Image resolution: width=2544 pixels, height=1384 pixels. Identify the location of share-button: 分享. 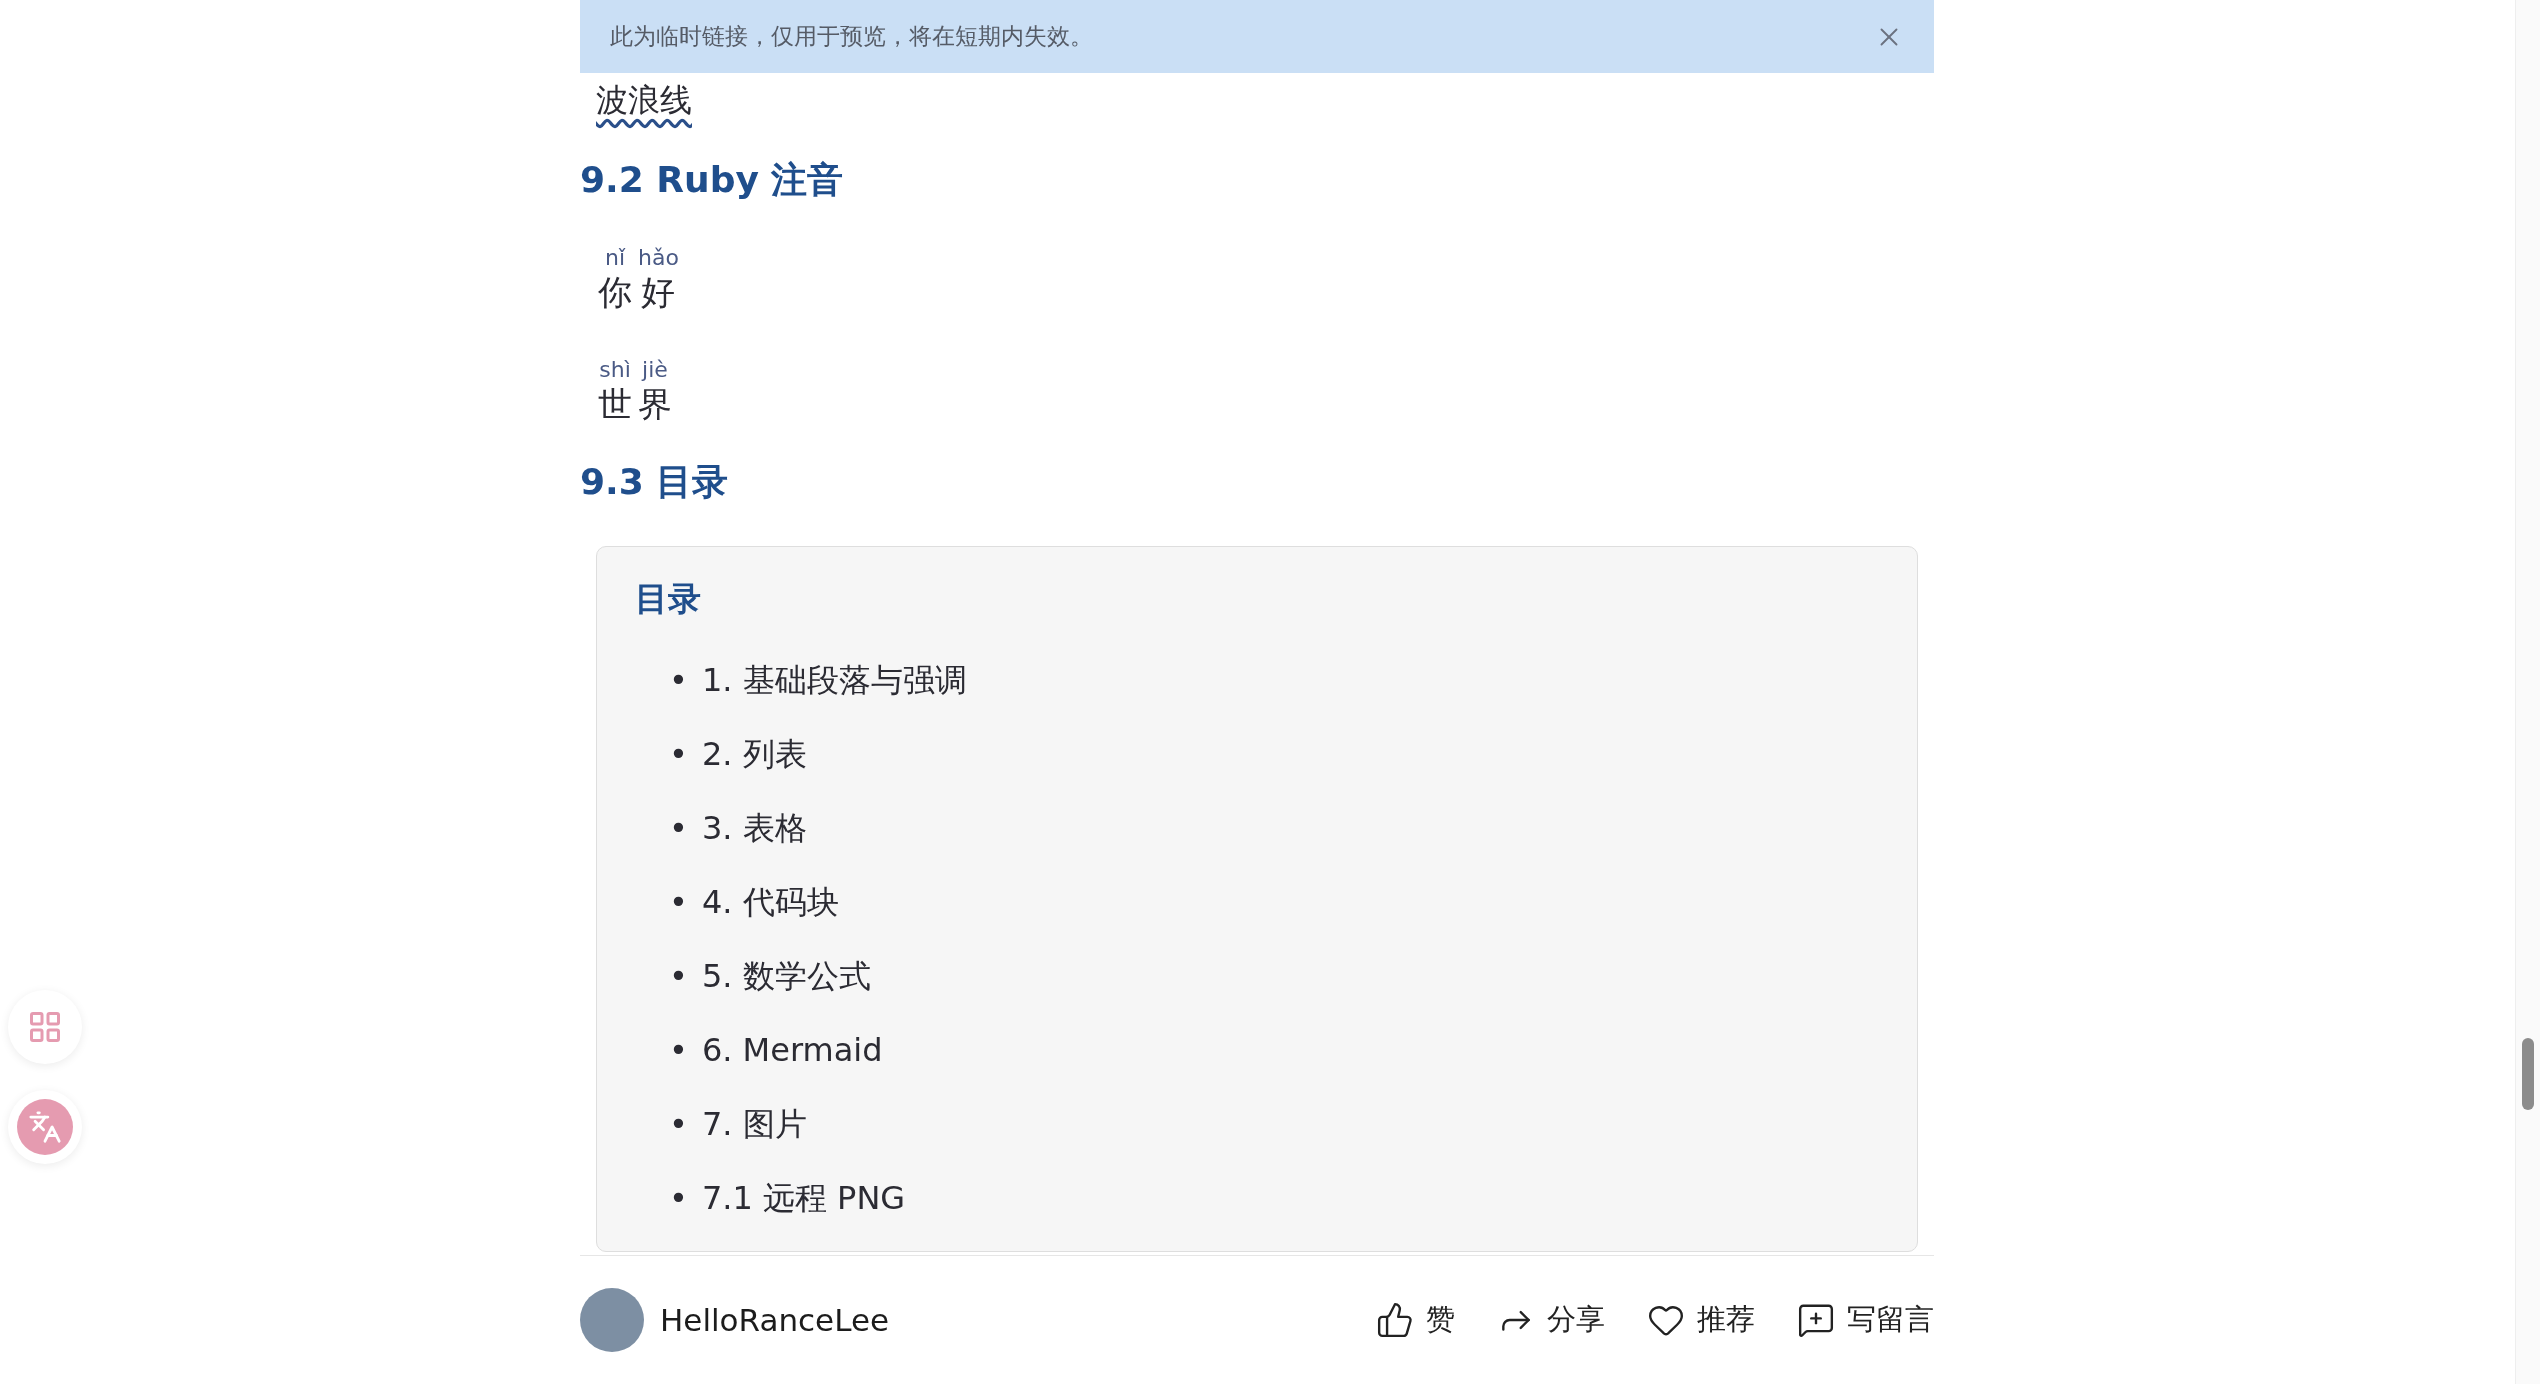
(1551, 1320).